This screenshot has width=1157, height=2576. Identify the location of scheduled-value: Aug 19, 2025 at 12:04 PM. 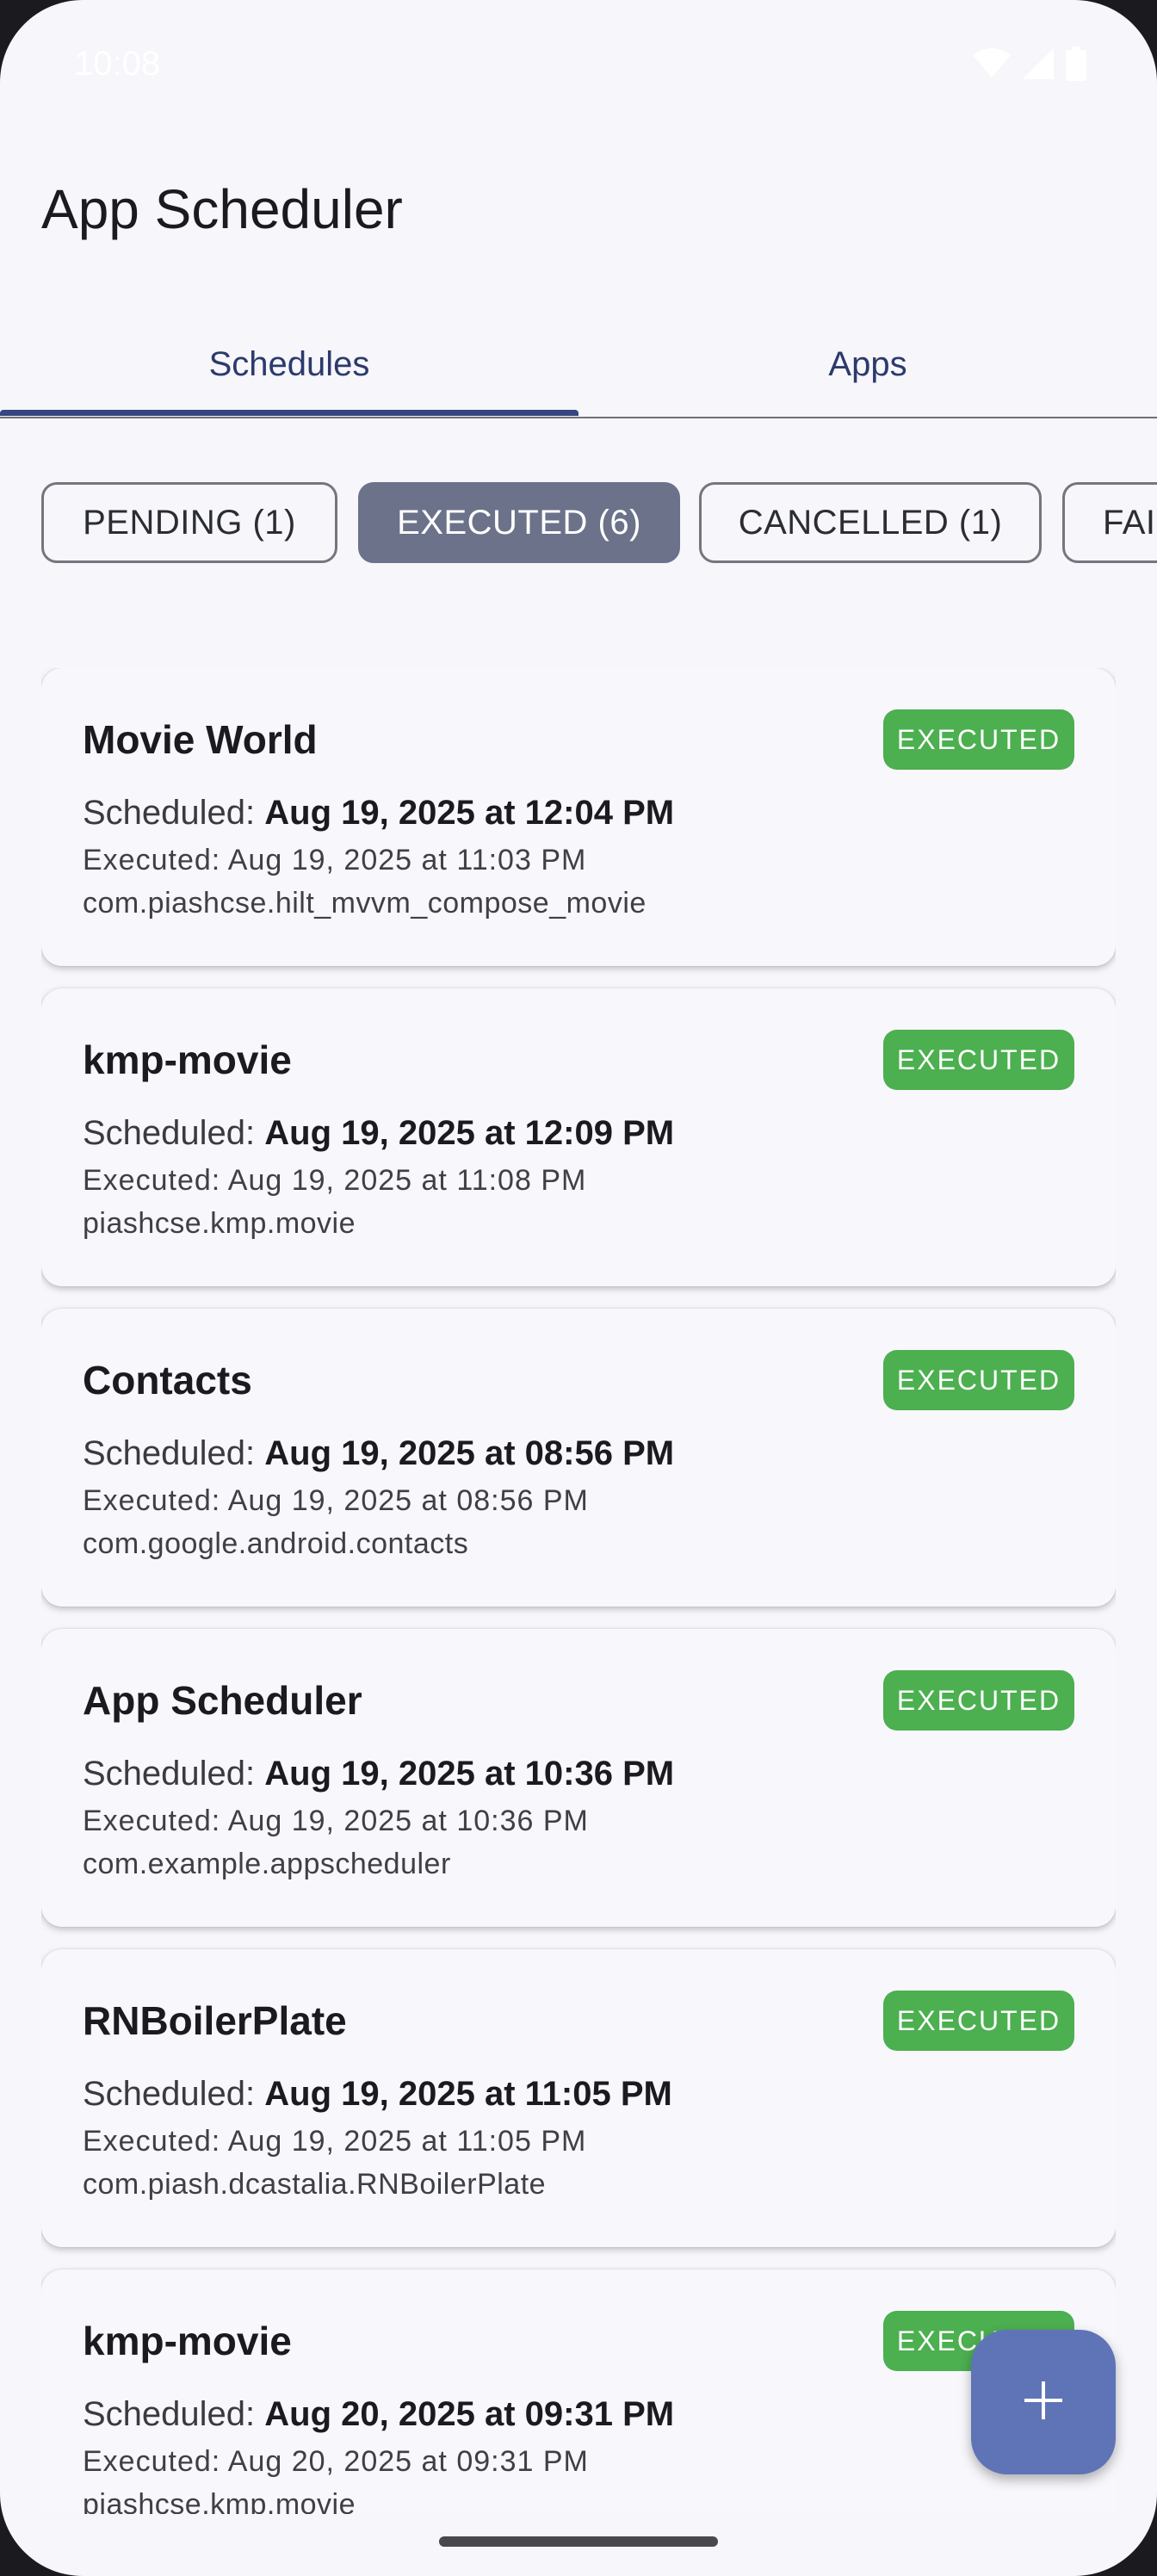
(470, 813).